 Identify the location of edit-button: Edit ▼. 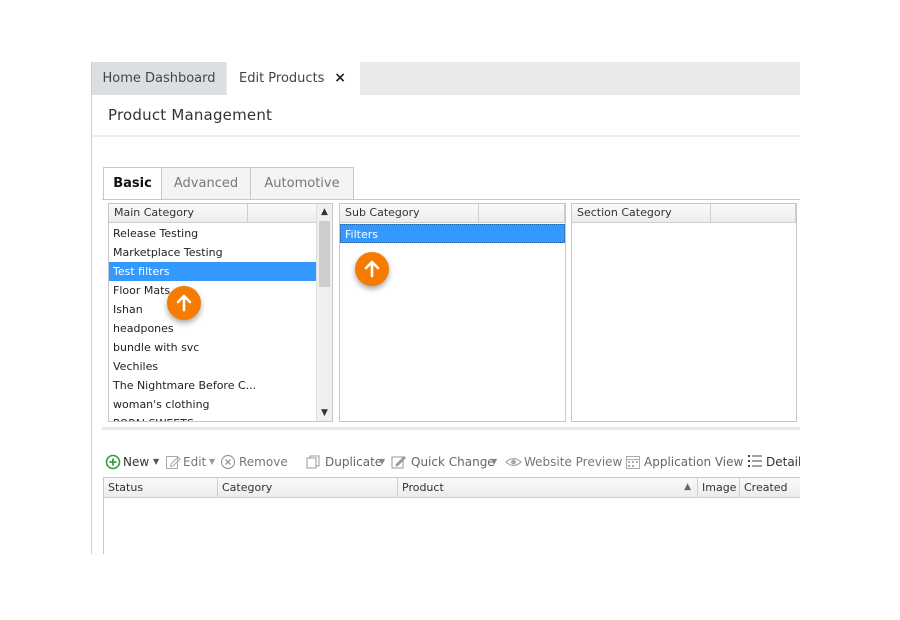
(191, 462).